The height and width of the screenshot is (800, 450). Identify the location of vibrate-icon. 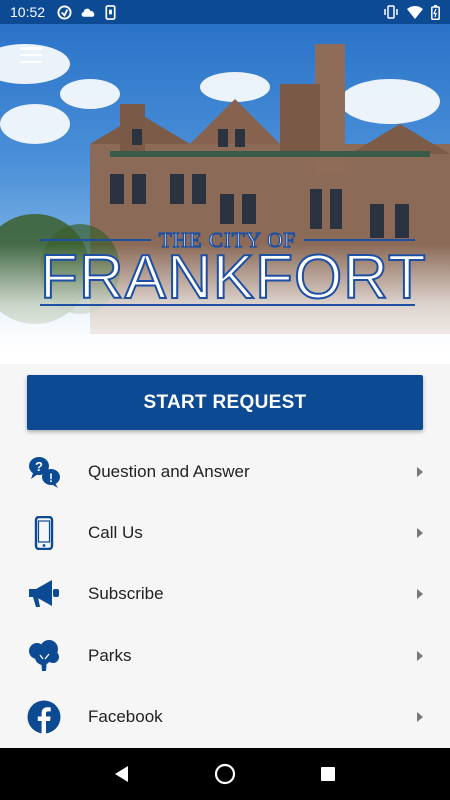
(391, 12).